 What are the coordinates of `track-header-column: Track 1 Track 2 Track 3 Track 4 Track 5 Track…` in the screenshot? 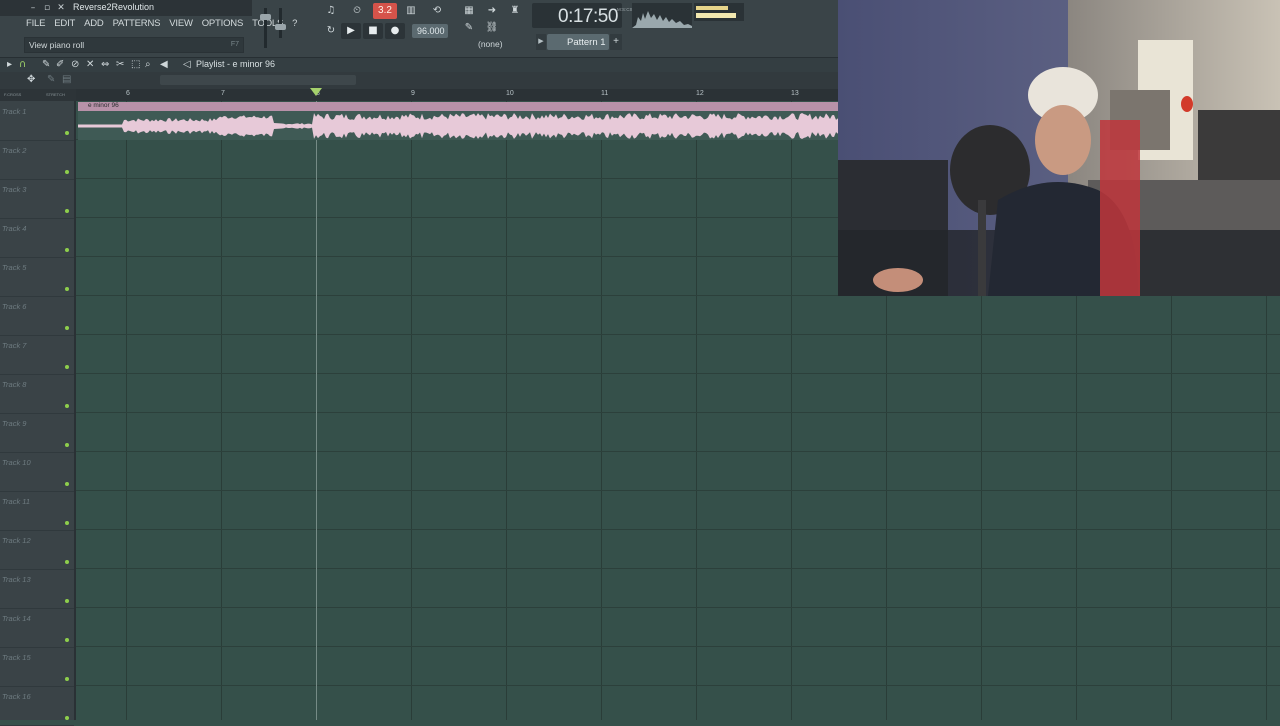 It's located at (38, 413).